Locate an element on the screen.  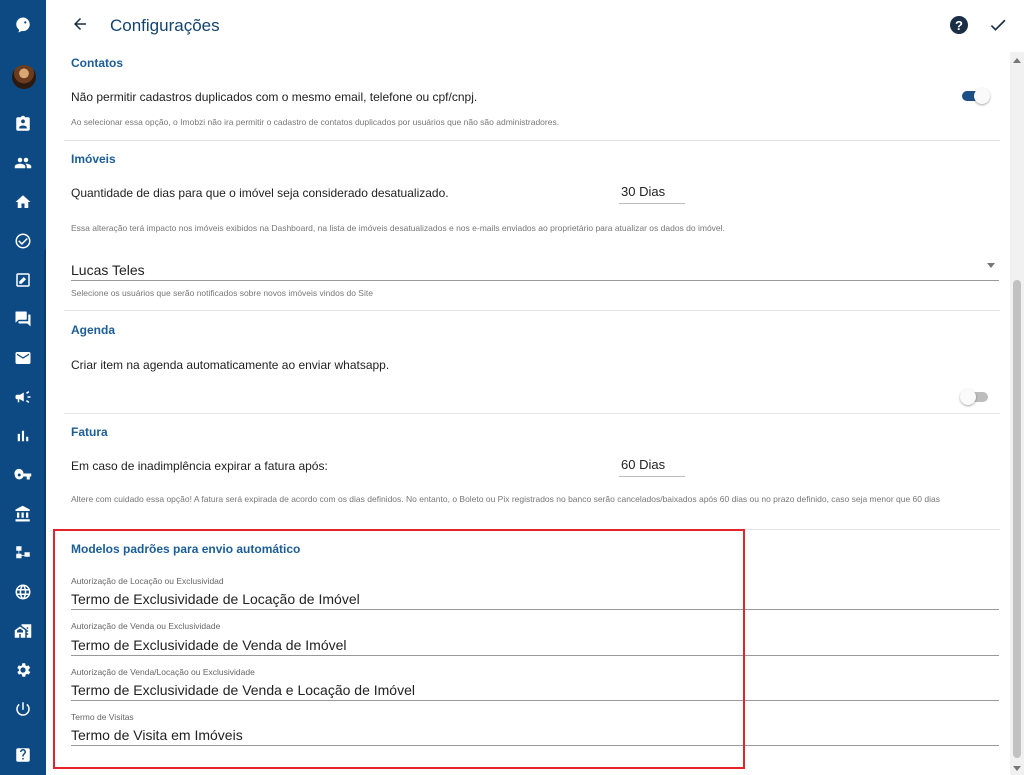
modelo-visitas-label: Termo de Visitas is located at coordinates (102, 717).